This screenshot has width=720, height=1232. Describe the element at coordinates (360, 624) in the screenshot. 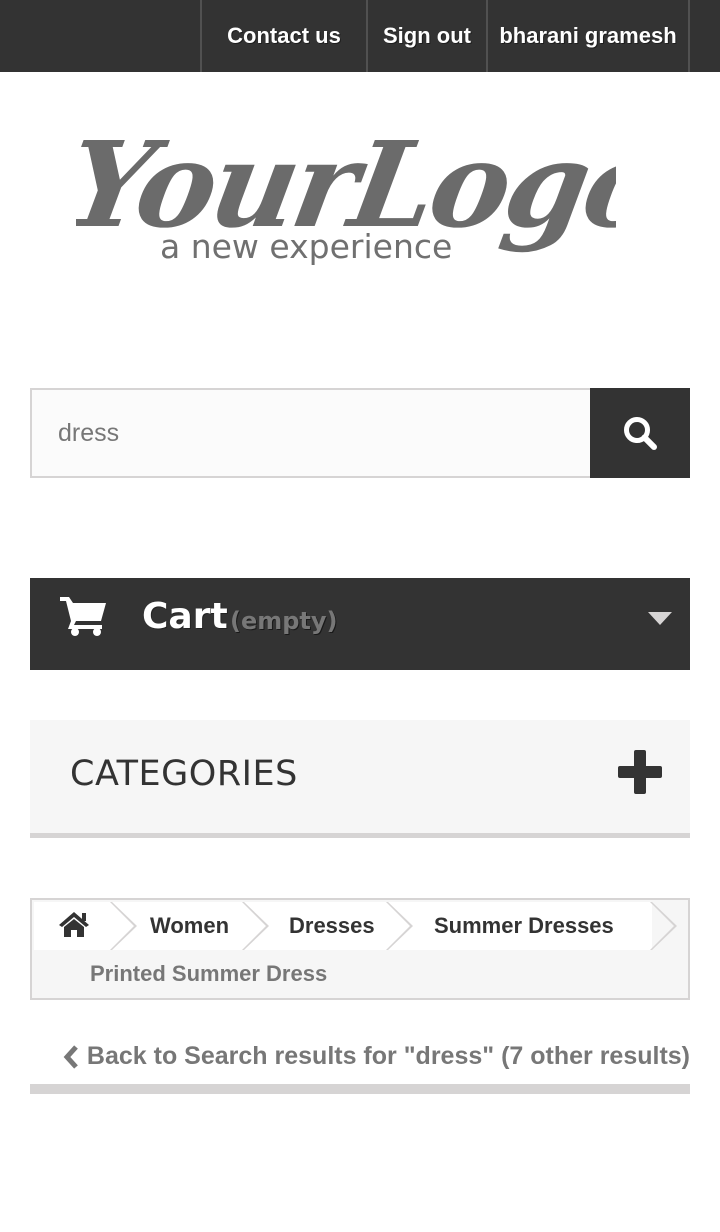

I see `cart-block: Cart (empty)` at that location.